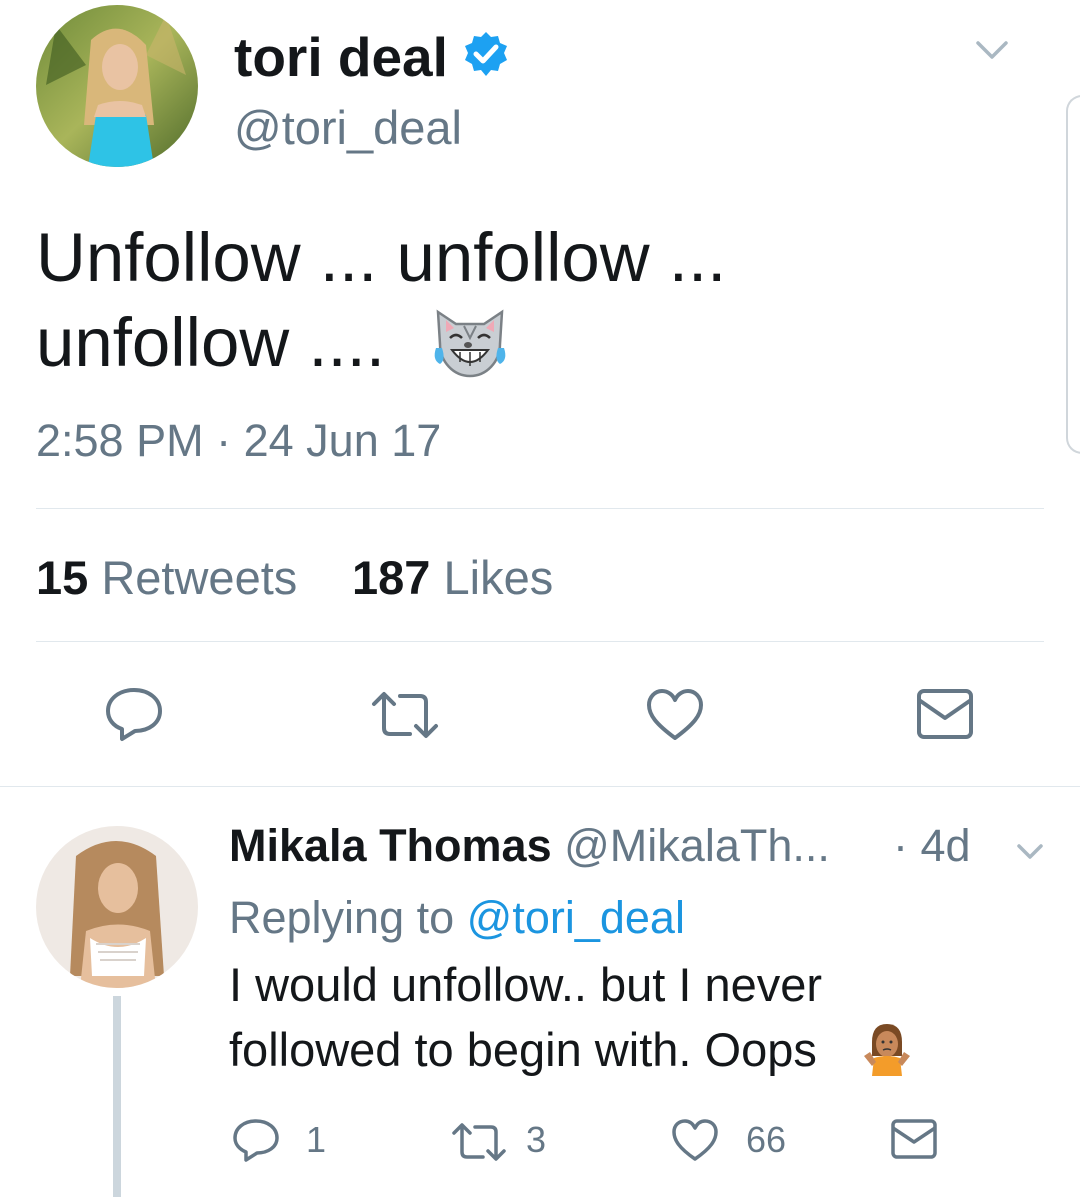 This screenshot has height=1197, width=1080. What do you see at coordinates (117, 1096) in the screenshot?
I see `thread-line` at bounding box center [117, 1096].